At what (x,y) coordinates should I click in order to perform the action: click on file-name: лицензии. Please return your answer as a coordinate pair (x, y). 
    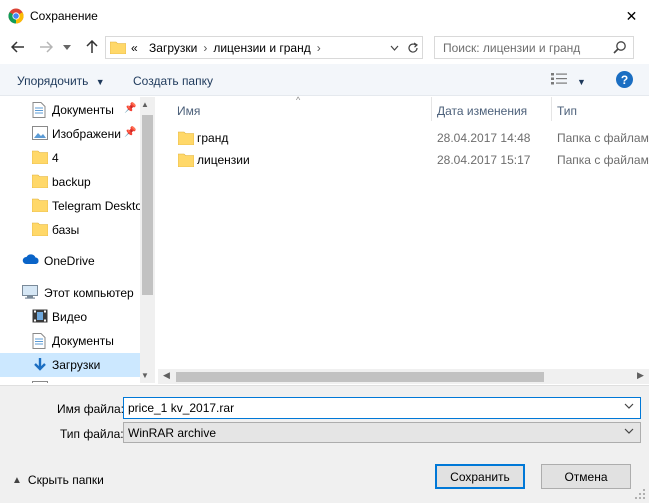
    Looking at the image, I should click on (223, 160).